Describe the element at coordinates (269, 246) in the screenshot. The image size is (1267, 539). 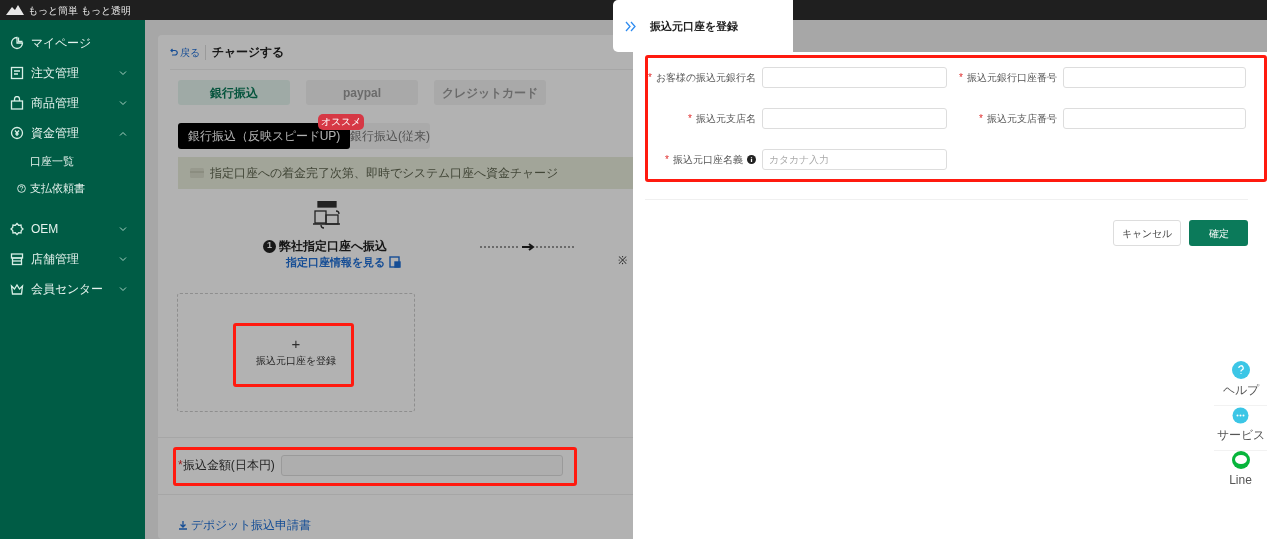
I see `step-number: 1` at that location.